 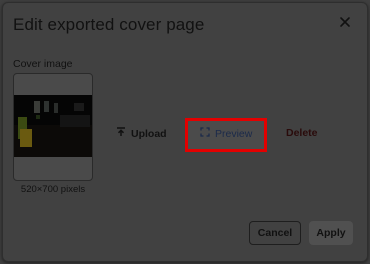 What do you see at coordinates (149, 133) in the screenshot?
I see `upload-label: Upload` at bounding box center [149, 133].